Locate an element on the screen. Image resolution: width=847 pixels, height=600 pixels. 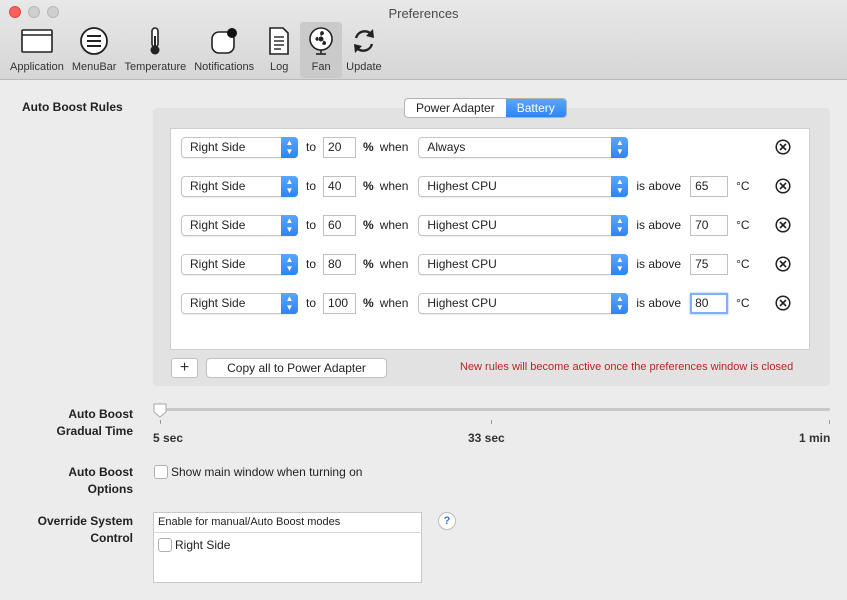
toolbar-label: Update is located at coordinates (364, 67).